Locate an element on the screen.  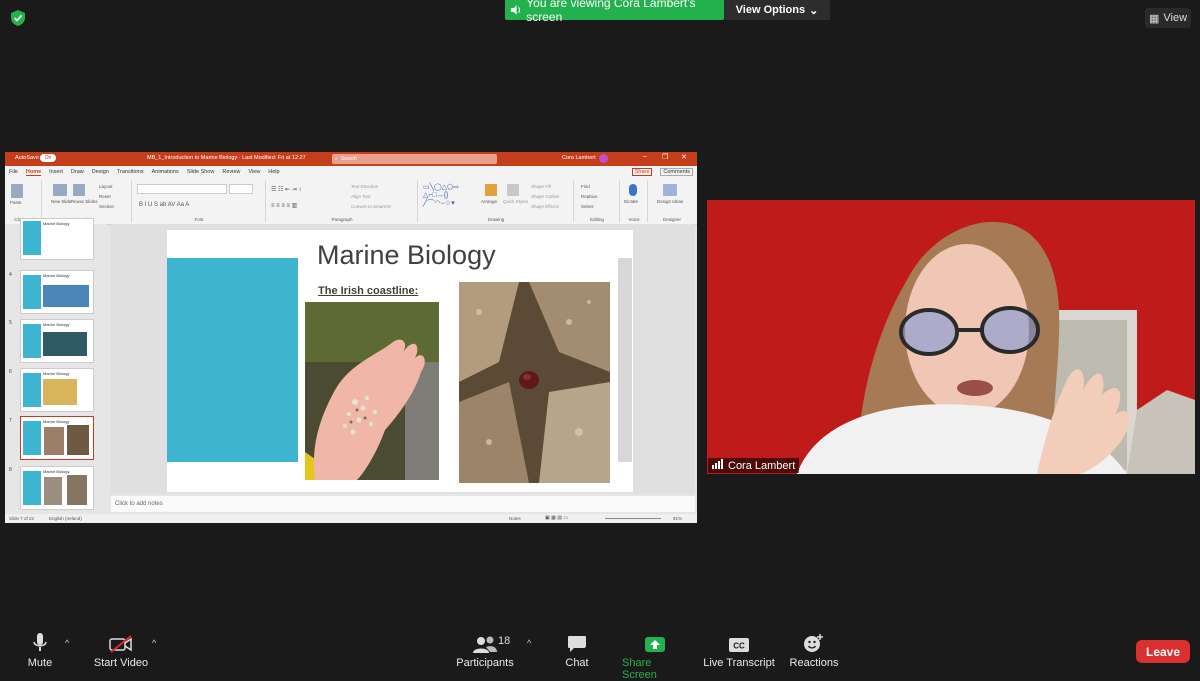
reactions-button: Reactions is located at coordinates (814, 651).